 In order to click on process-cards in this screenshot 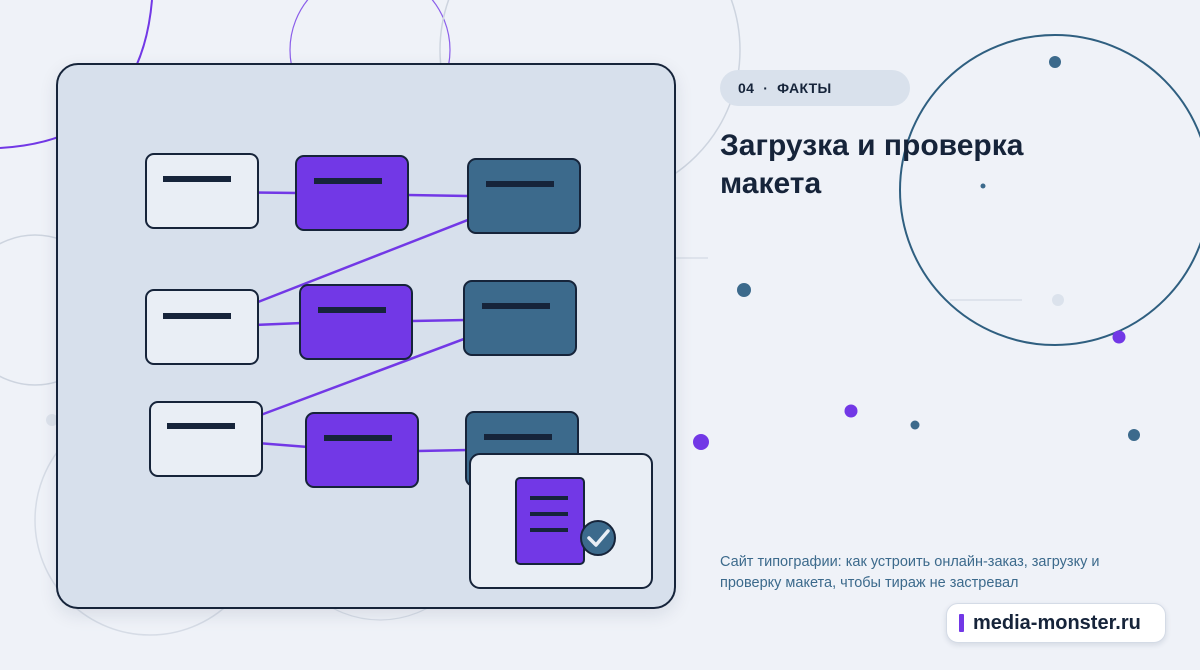, I will do `click(357, 321)`.